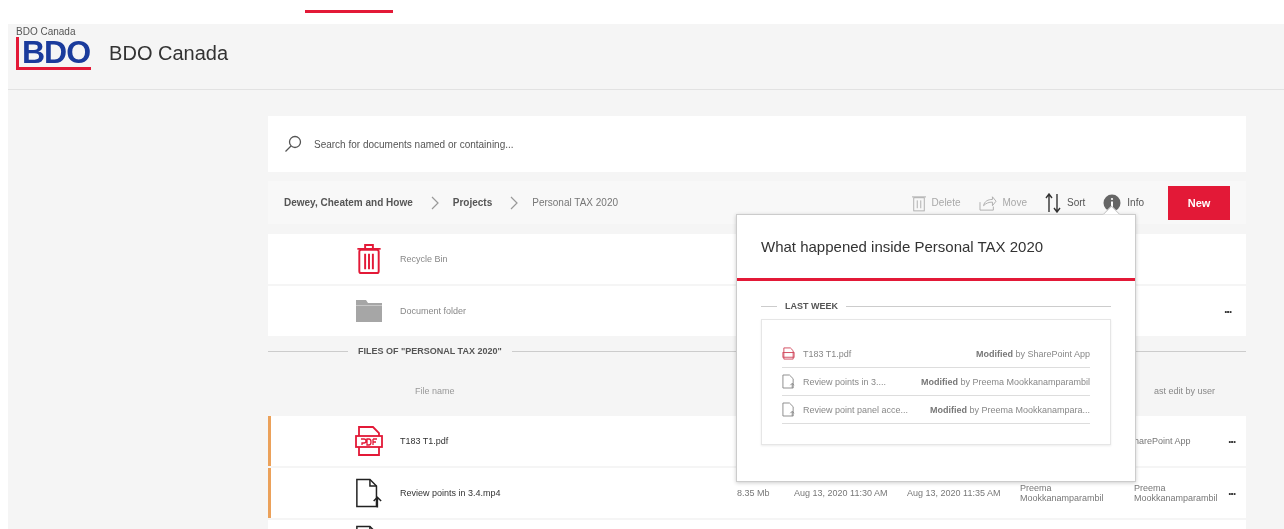 The width and height of the screenshot is (1284, 529). I want to click on logo: BDO, so click(54, 53).